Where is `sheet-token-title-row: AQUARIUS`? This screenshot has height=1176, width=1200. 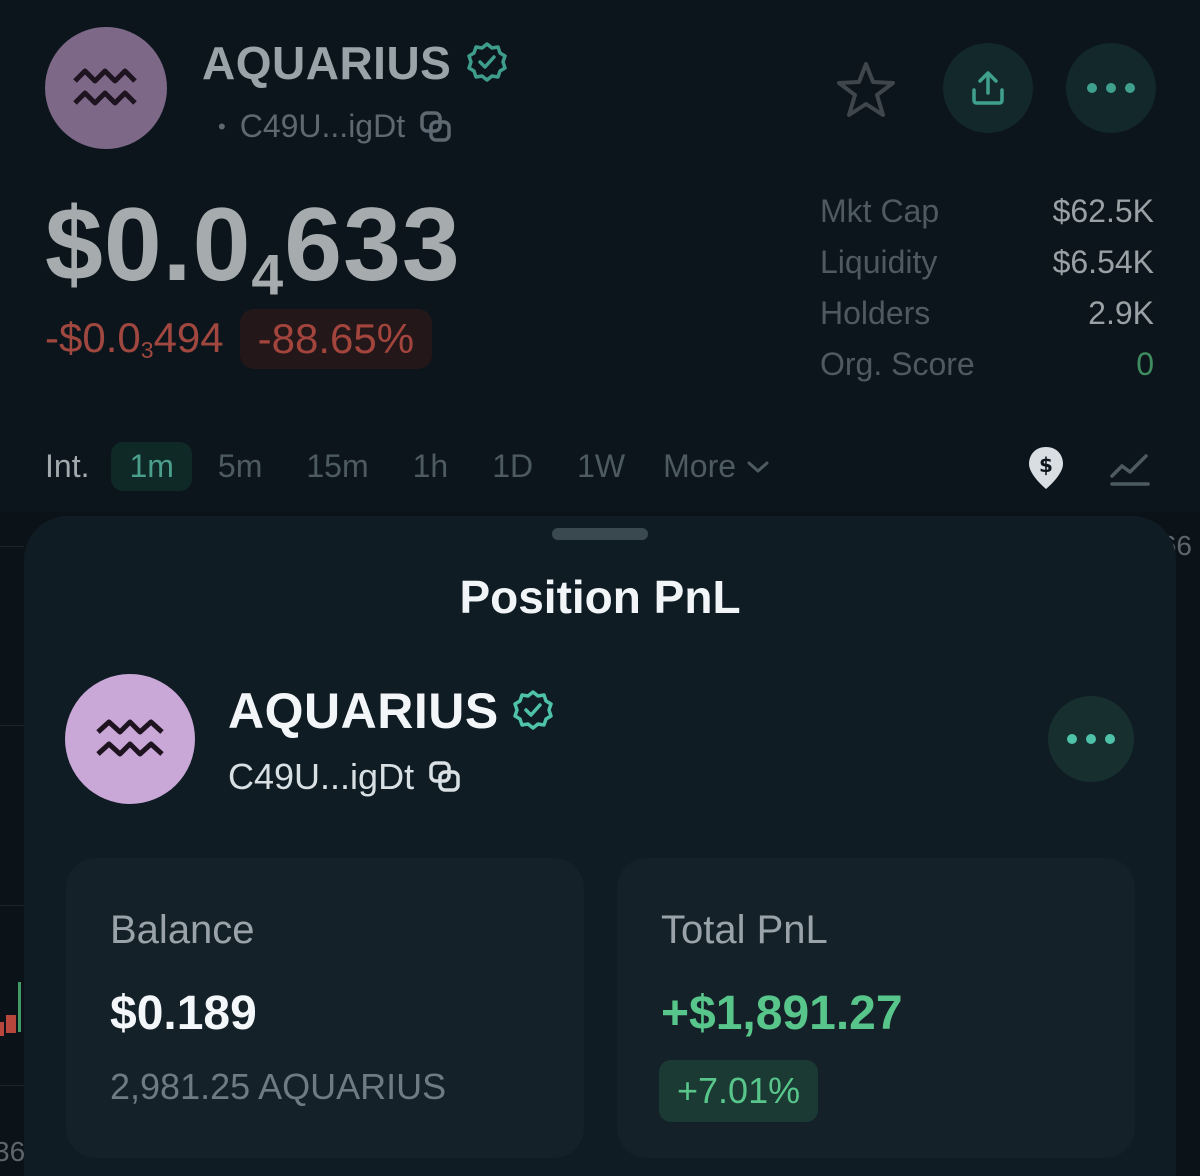
sheet-token-title-row: AQUARIUS is located at coordinates (391, 711).